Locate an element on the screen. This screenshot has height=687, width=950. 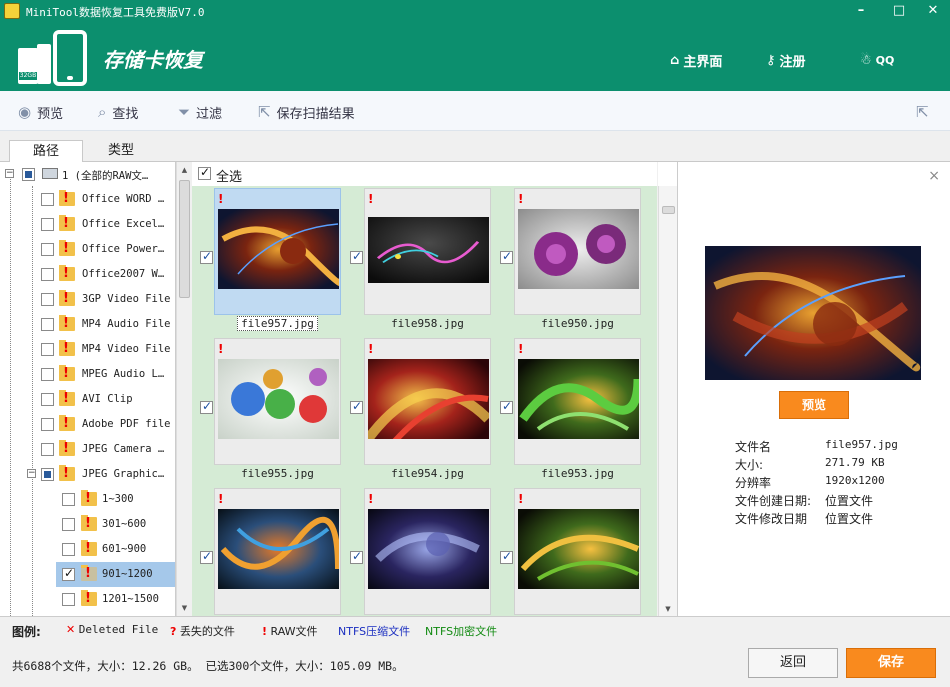
filter-tool-button: ⏷ 过滤 is located at coordinates (200, 112).